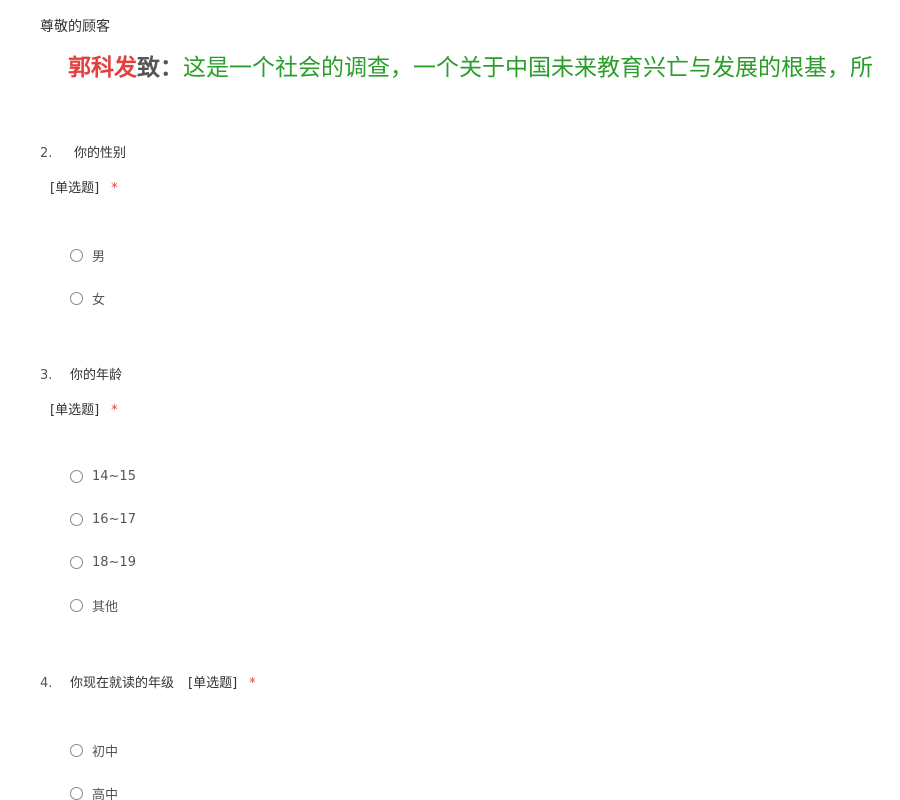 Image resolution: width=900 pixels, height=800 pixels. Describe the element at coordinates (88, 255) in the screenshot. I see `question-2-option-male: 男` at that location.